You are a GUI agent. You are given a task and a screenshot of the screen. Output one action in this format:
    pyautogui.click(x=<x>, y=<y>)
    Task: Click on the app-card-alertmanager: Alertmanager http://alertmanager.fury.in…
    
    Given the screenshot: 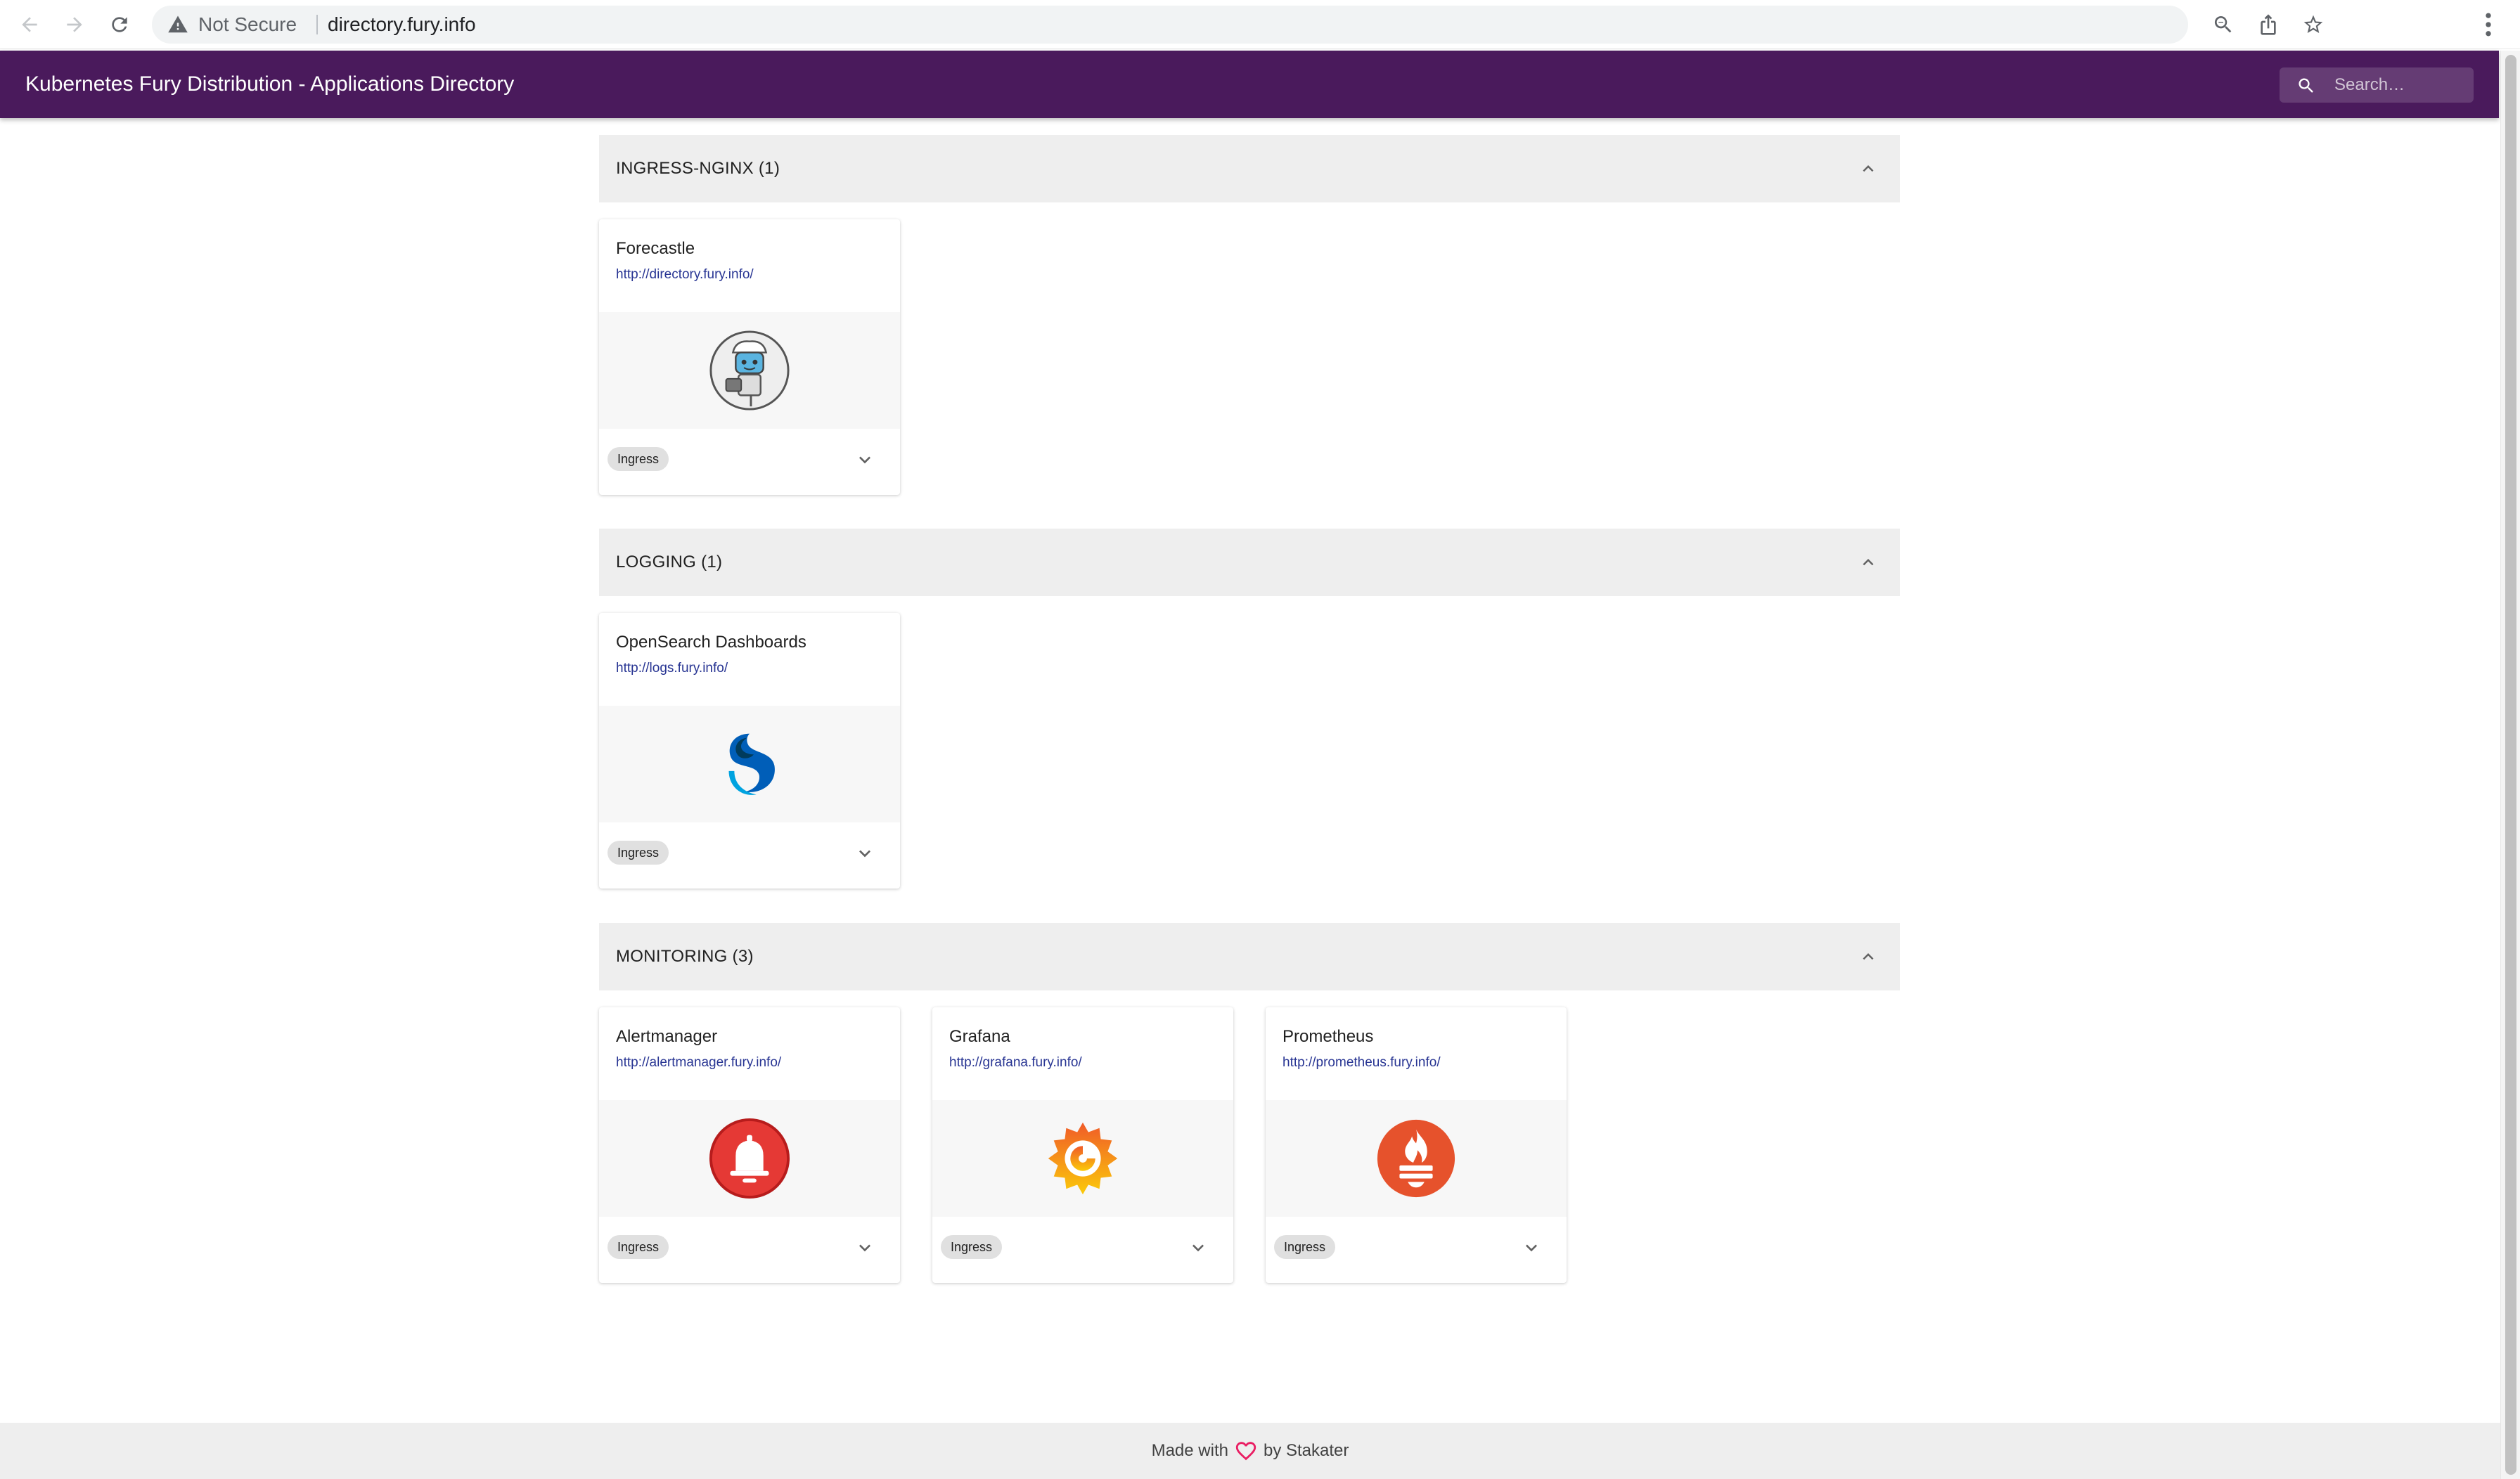 What is the action you would take?
    pyautogui.click(x=749, y=1145)
    